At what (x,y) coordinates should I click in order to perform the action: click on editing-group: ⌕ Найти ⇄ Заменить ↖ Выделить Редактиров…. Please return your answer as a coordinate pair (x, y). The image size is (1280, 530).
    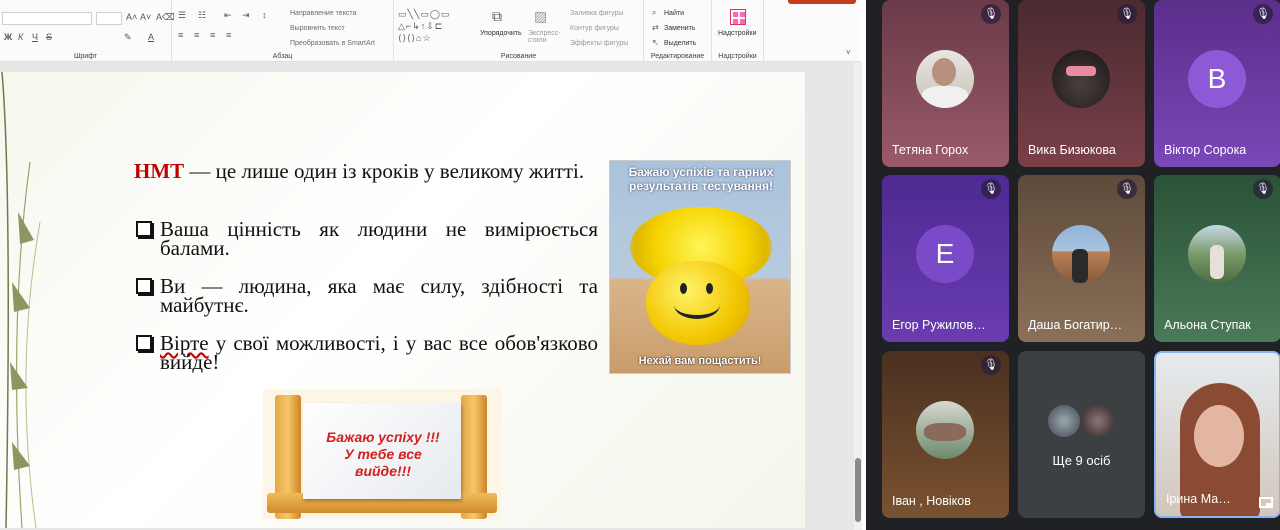
    Looking at the image, I should click on (678, 31).